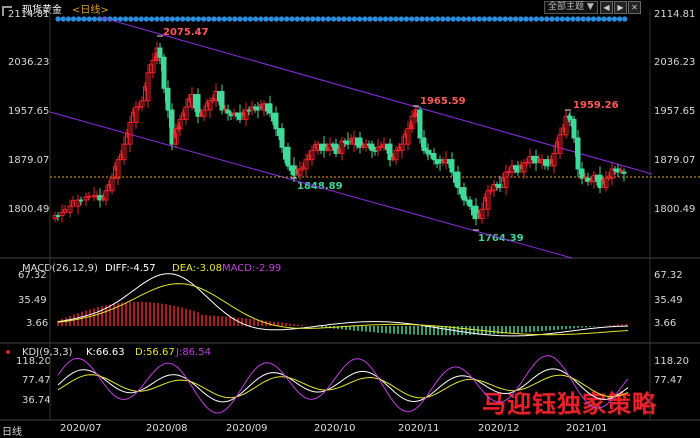  I want to click on kdj-k-line, so click(343, 385).